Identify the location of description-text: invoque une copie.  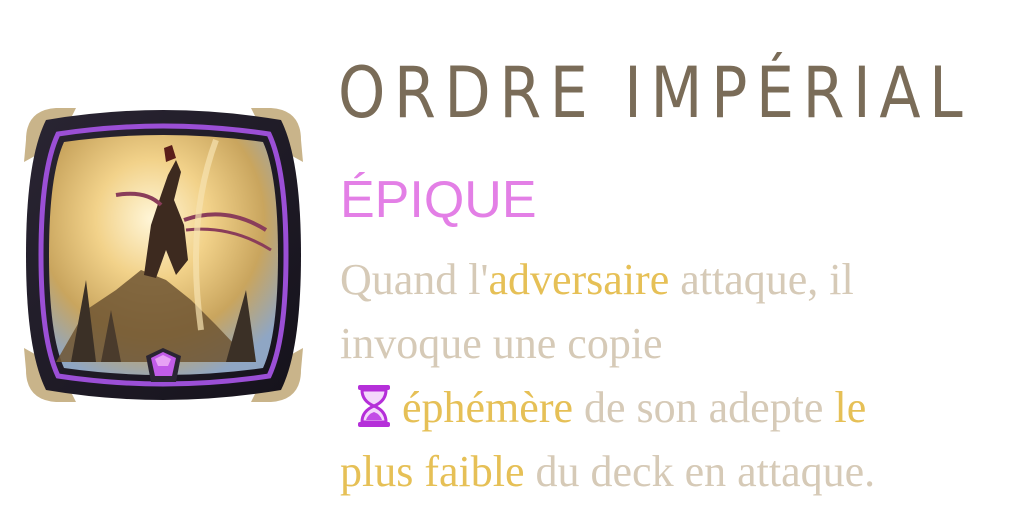
(501, 343).